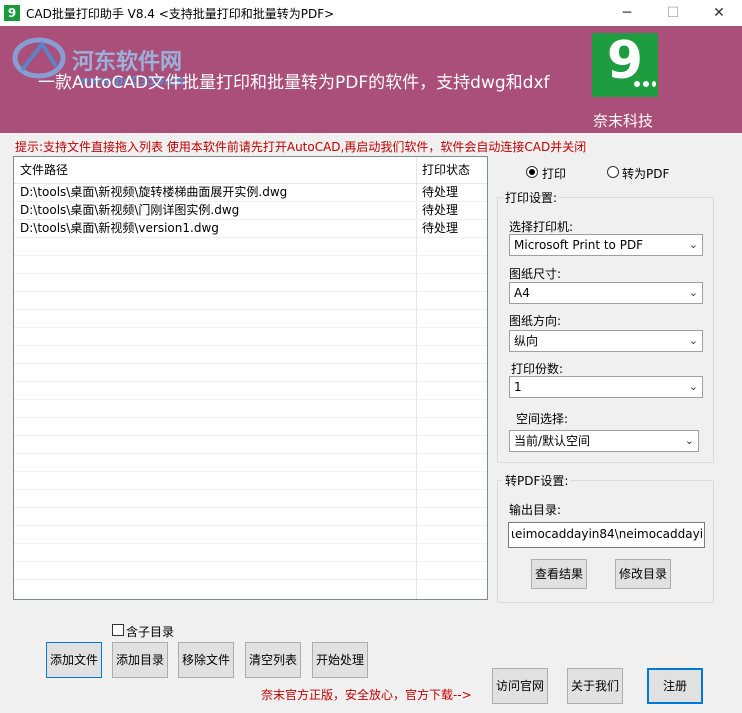  What do you see at coordinates (180, 14) in the screenshot?
I see `window-title: CAD批量打印助手 V8.4 <支持批量打印和批量转为PDF>` at bounding box center [180, 14].